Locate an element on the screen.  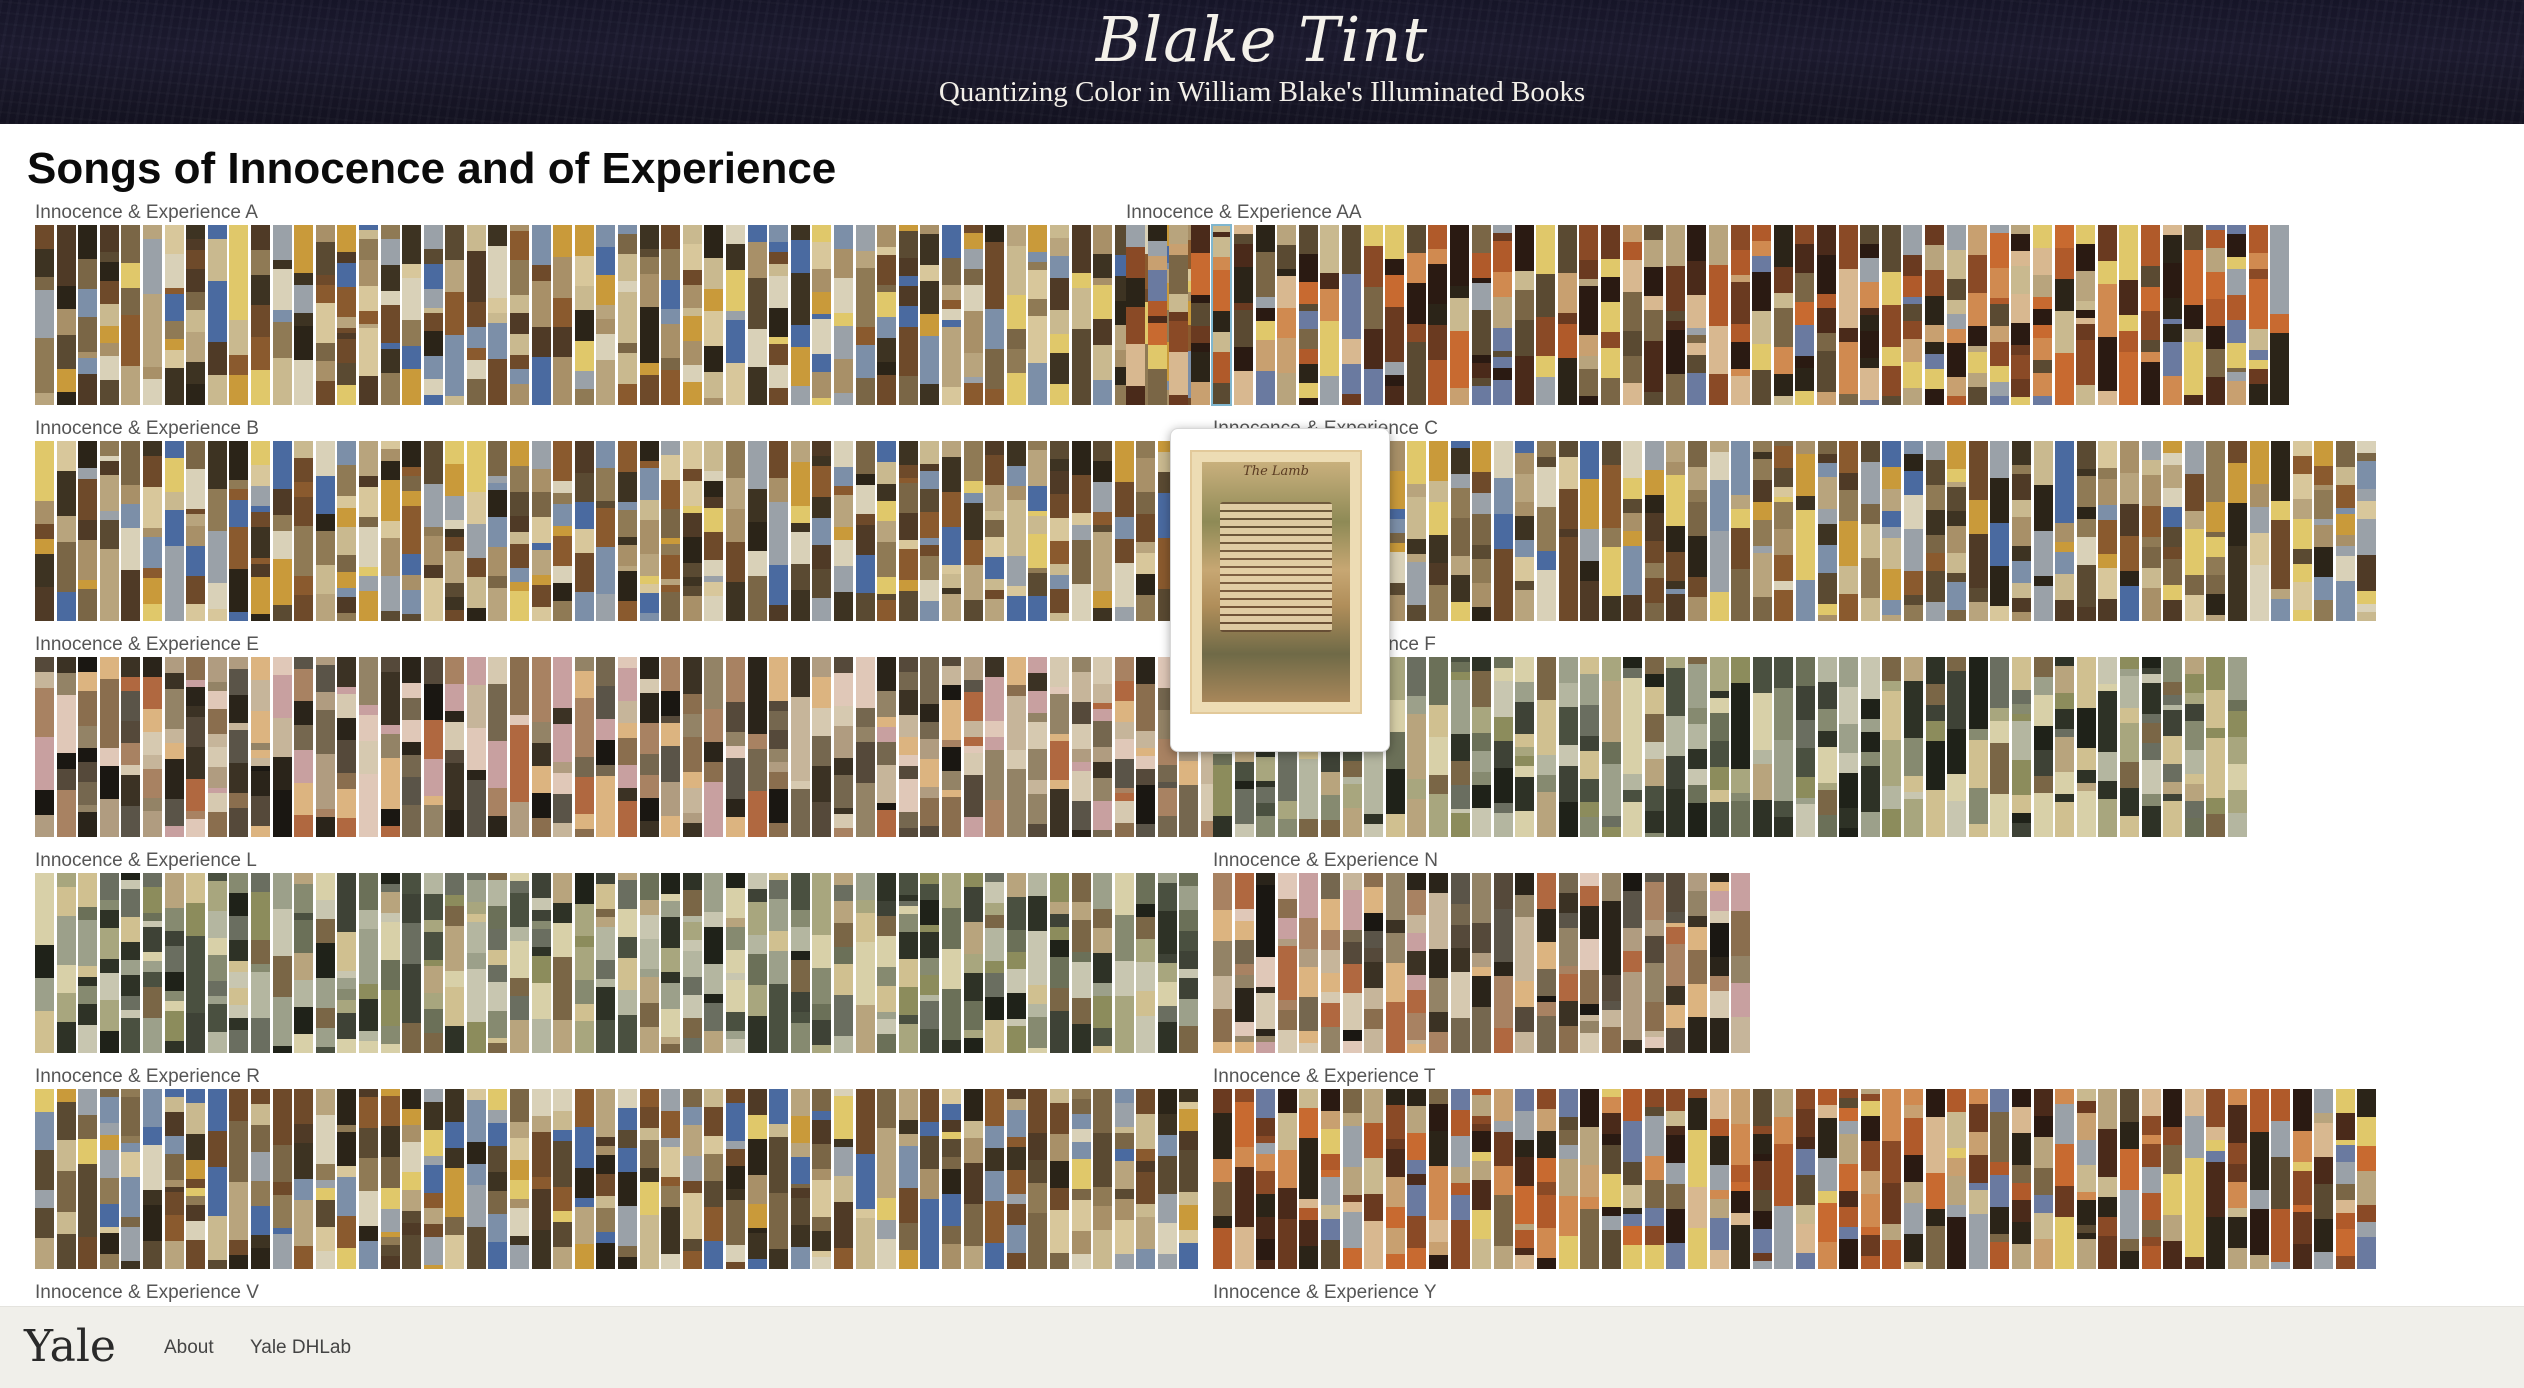
yale-dhlab-link: Yale DHLab is located at coordinates (300, 1348).